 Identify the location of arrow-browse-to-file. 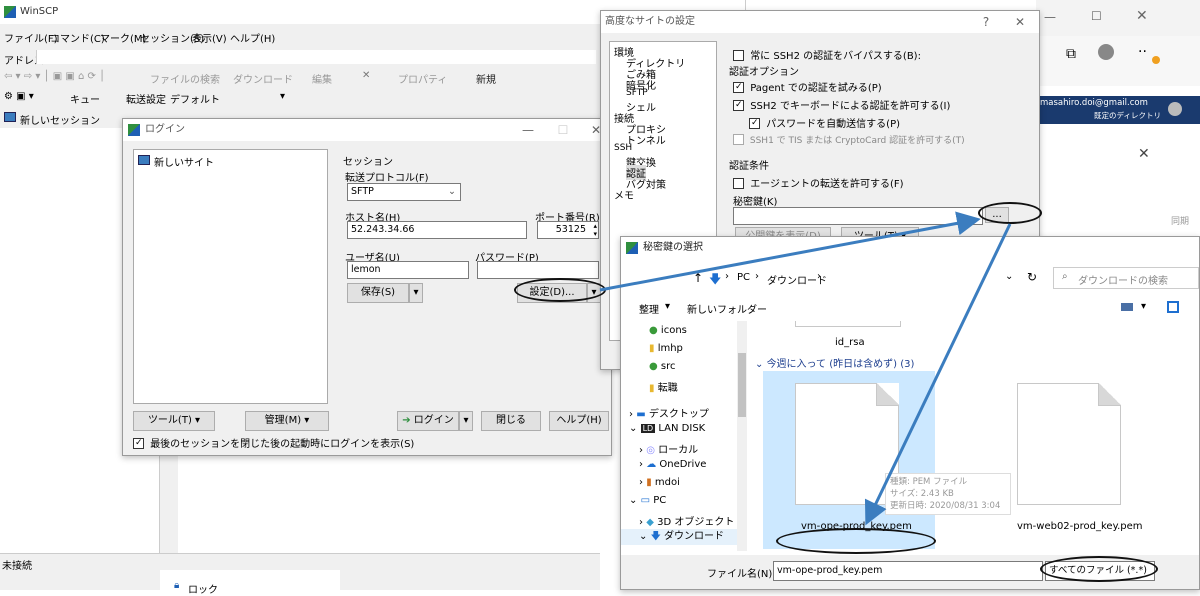
(938, 374).